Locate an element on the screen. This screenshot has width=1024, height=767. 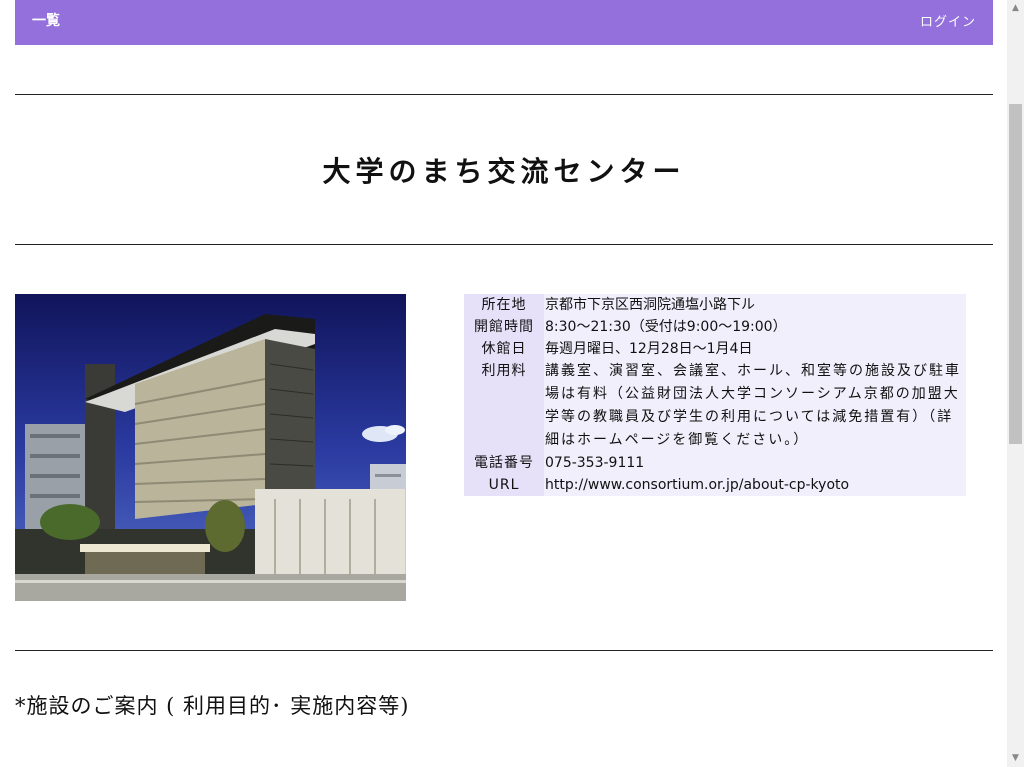
login-link: ログイン is located at coordinates (948, 20).